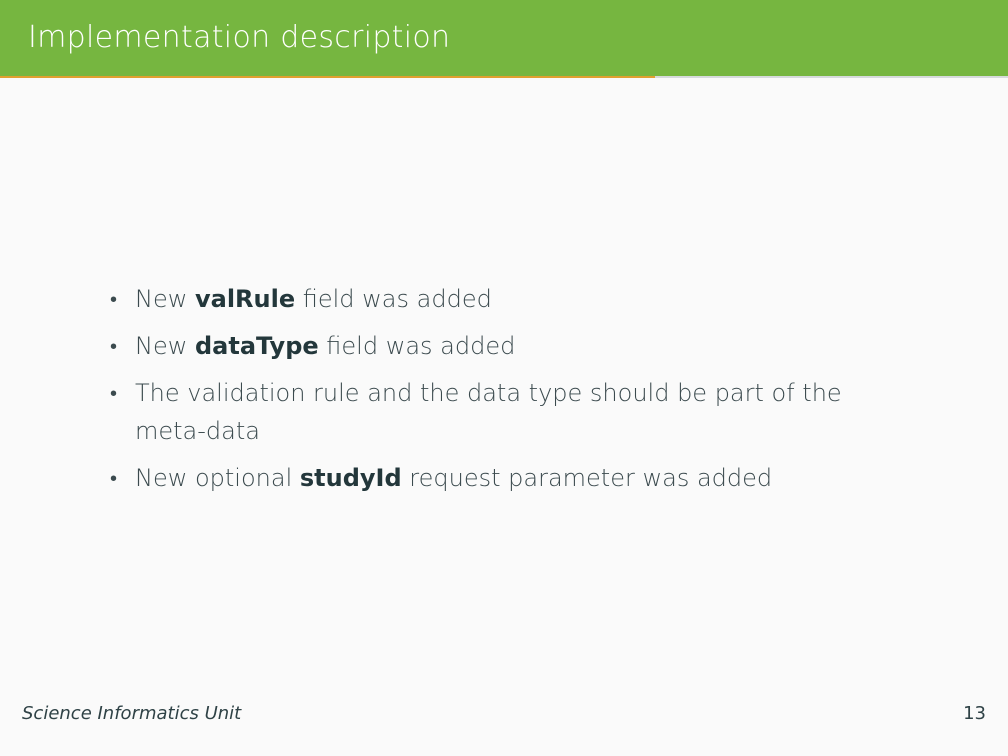  I want to click on bullet-item: • New dataType field was added, so click(510, 346).